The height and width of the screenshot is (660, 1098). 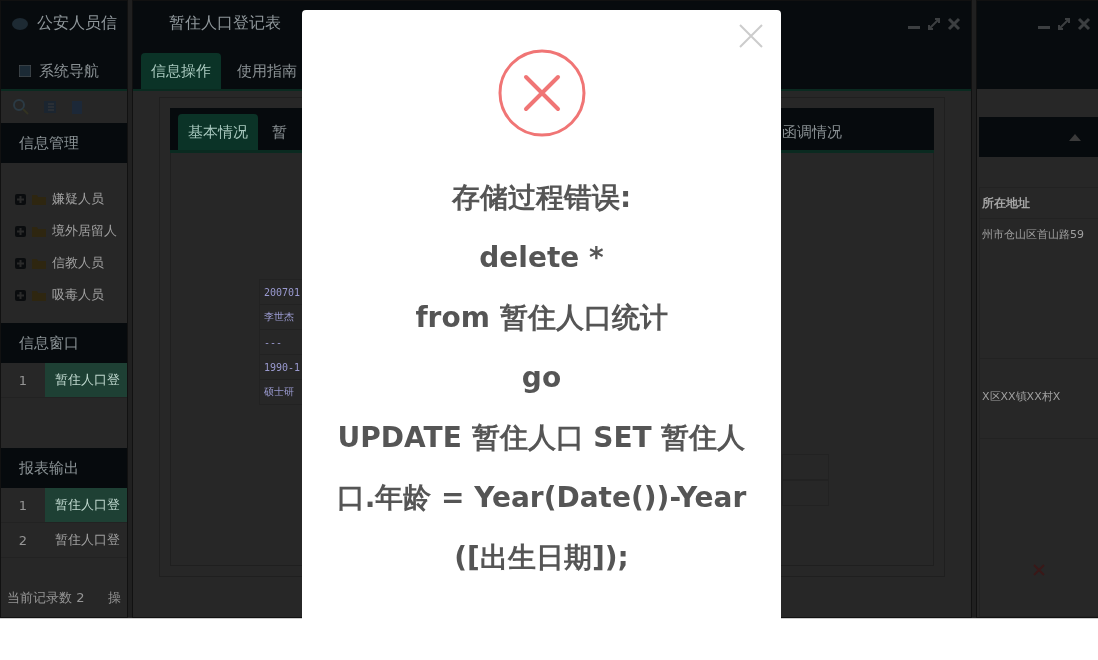 I want to click on column-header: 所在地址, so click(x=1039, y=203).